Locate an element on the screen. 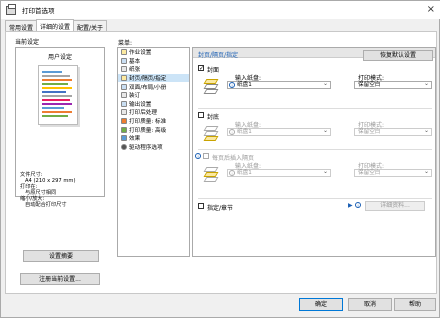 The width and height of the screenshot is (440, 318). tab-bar: 常用设置 详细的设置 配置/关于 is located at coordinates (56, 25).